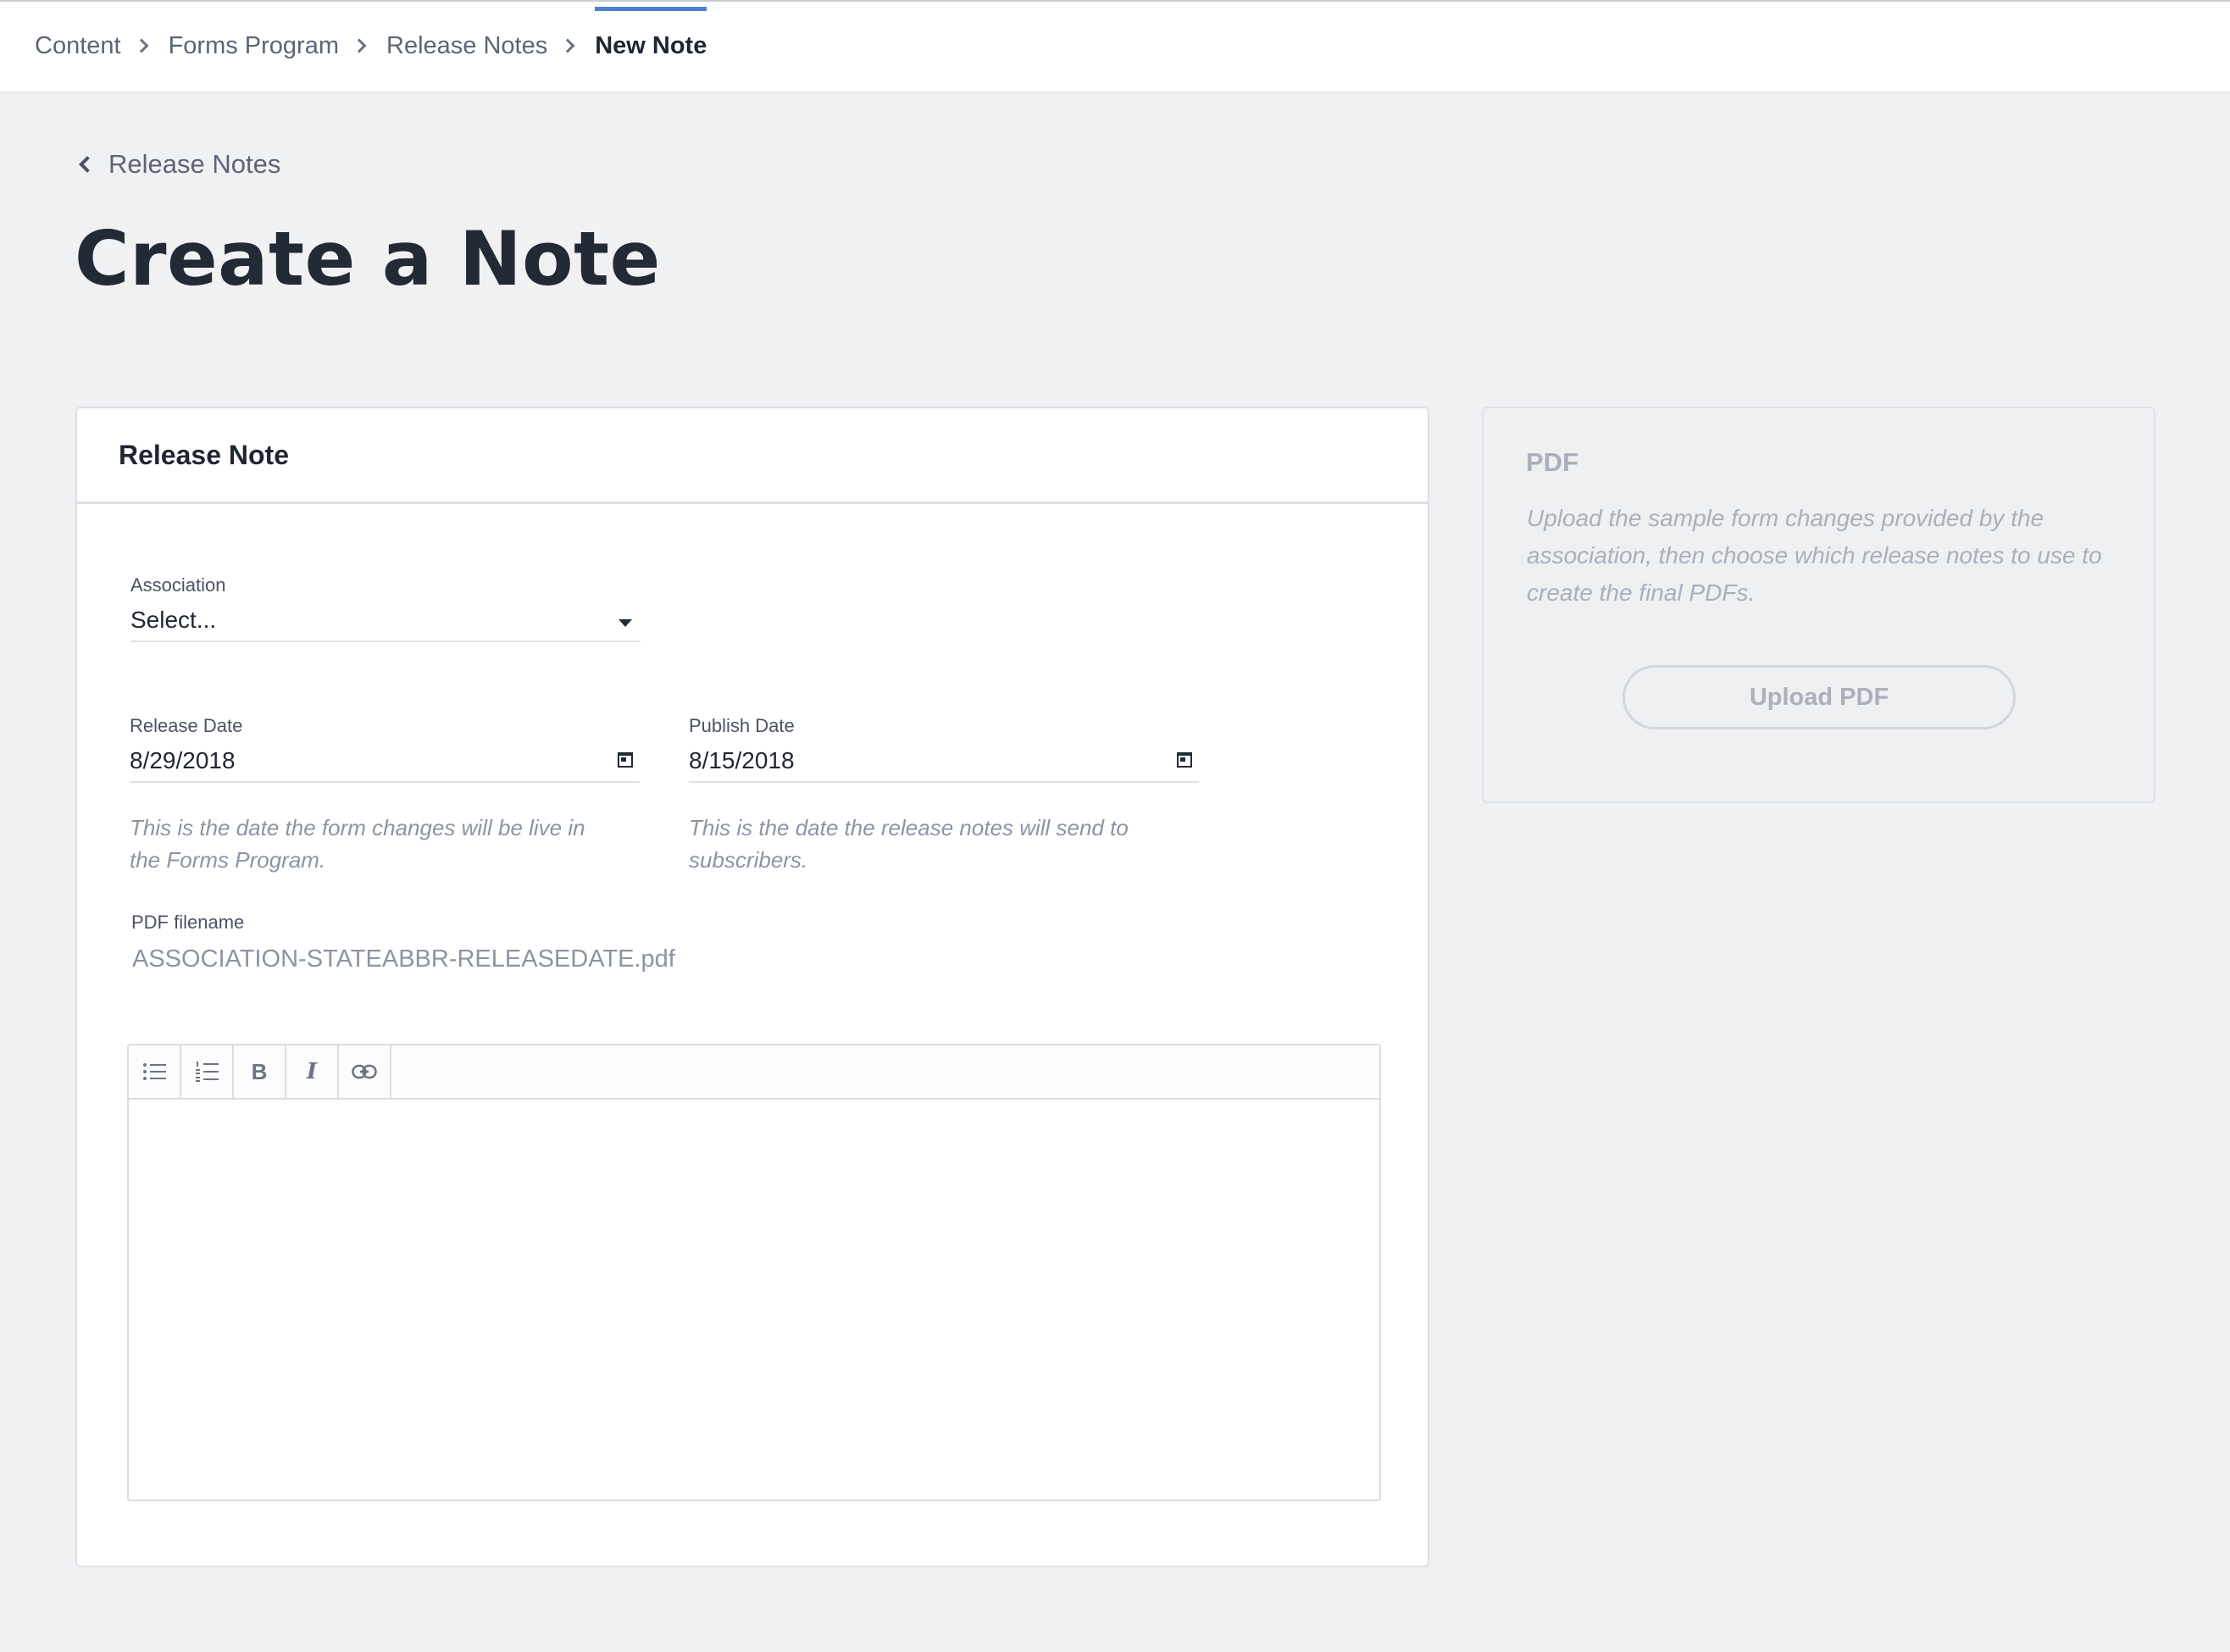 The image size is (2230, 1652). I want to click on release-date-label: Release Date, so click(186, 725).